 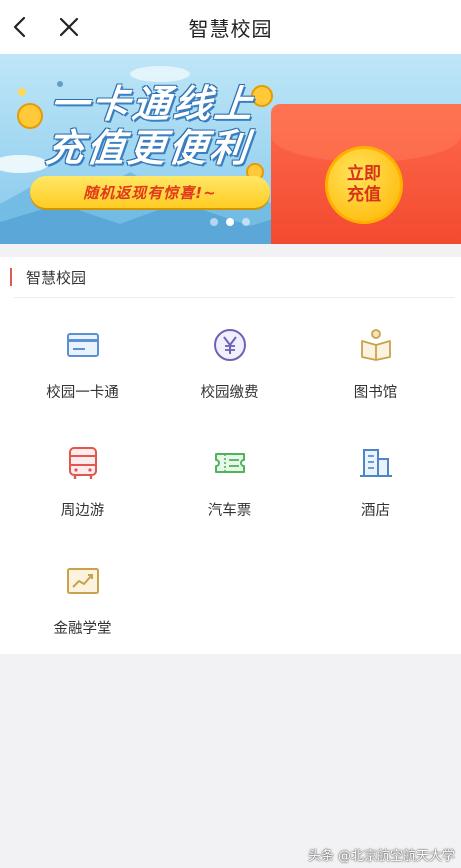 I want to click on back-button, so click(x=20, y=27).